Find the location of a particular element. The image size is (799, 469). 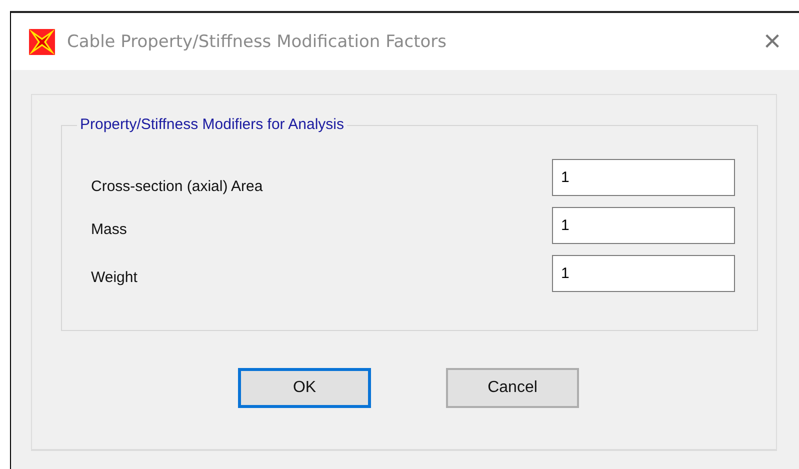

field-label: Cross-section (axial) Area is located at coordinates (177, 186).